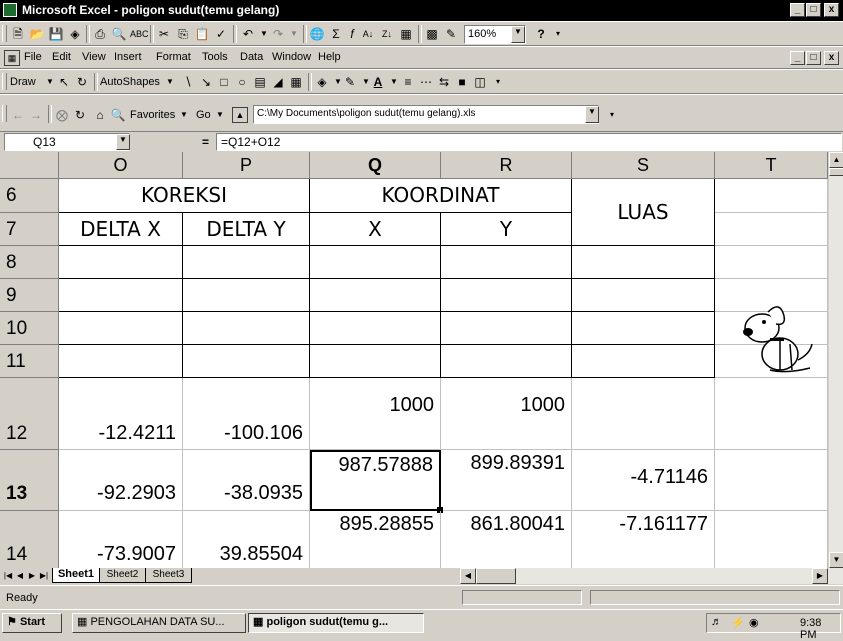 This screenshot has width=843, height=641. Describe the element at coordinates (378, 82) in the screenshot. I see `font-color-icon: A` at that location.